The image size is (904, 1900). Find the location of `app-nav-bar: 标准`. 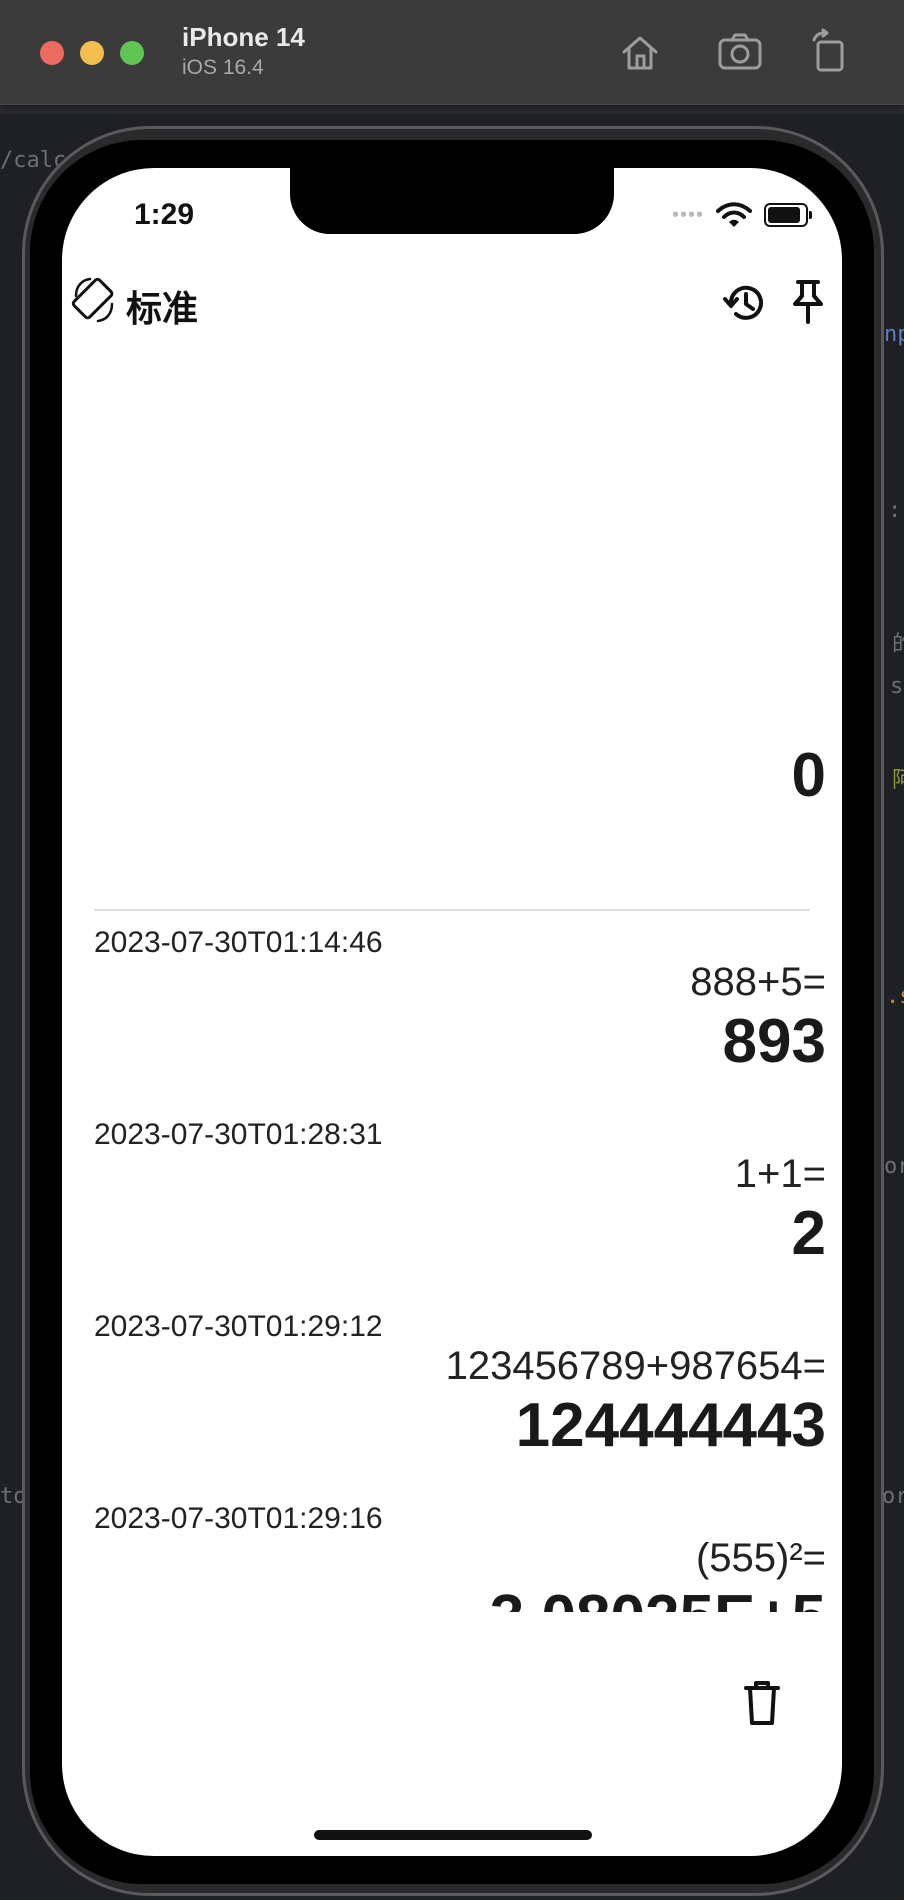

app-nav-bar: 标准 is located at coordinates (452, 304).